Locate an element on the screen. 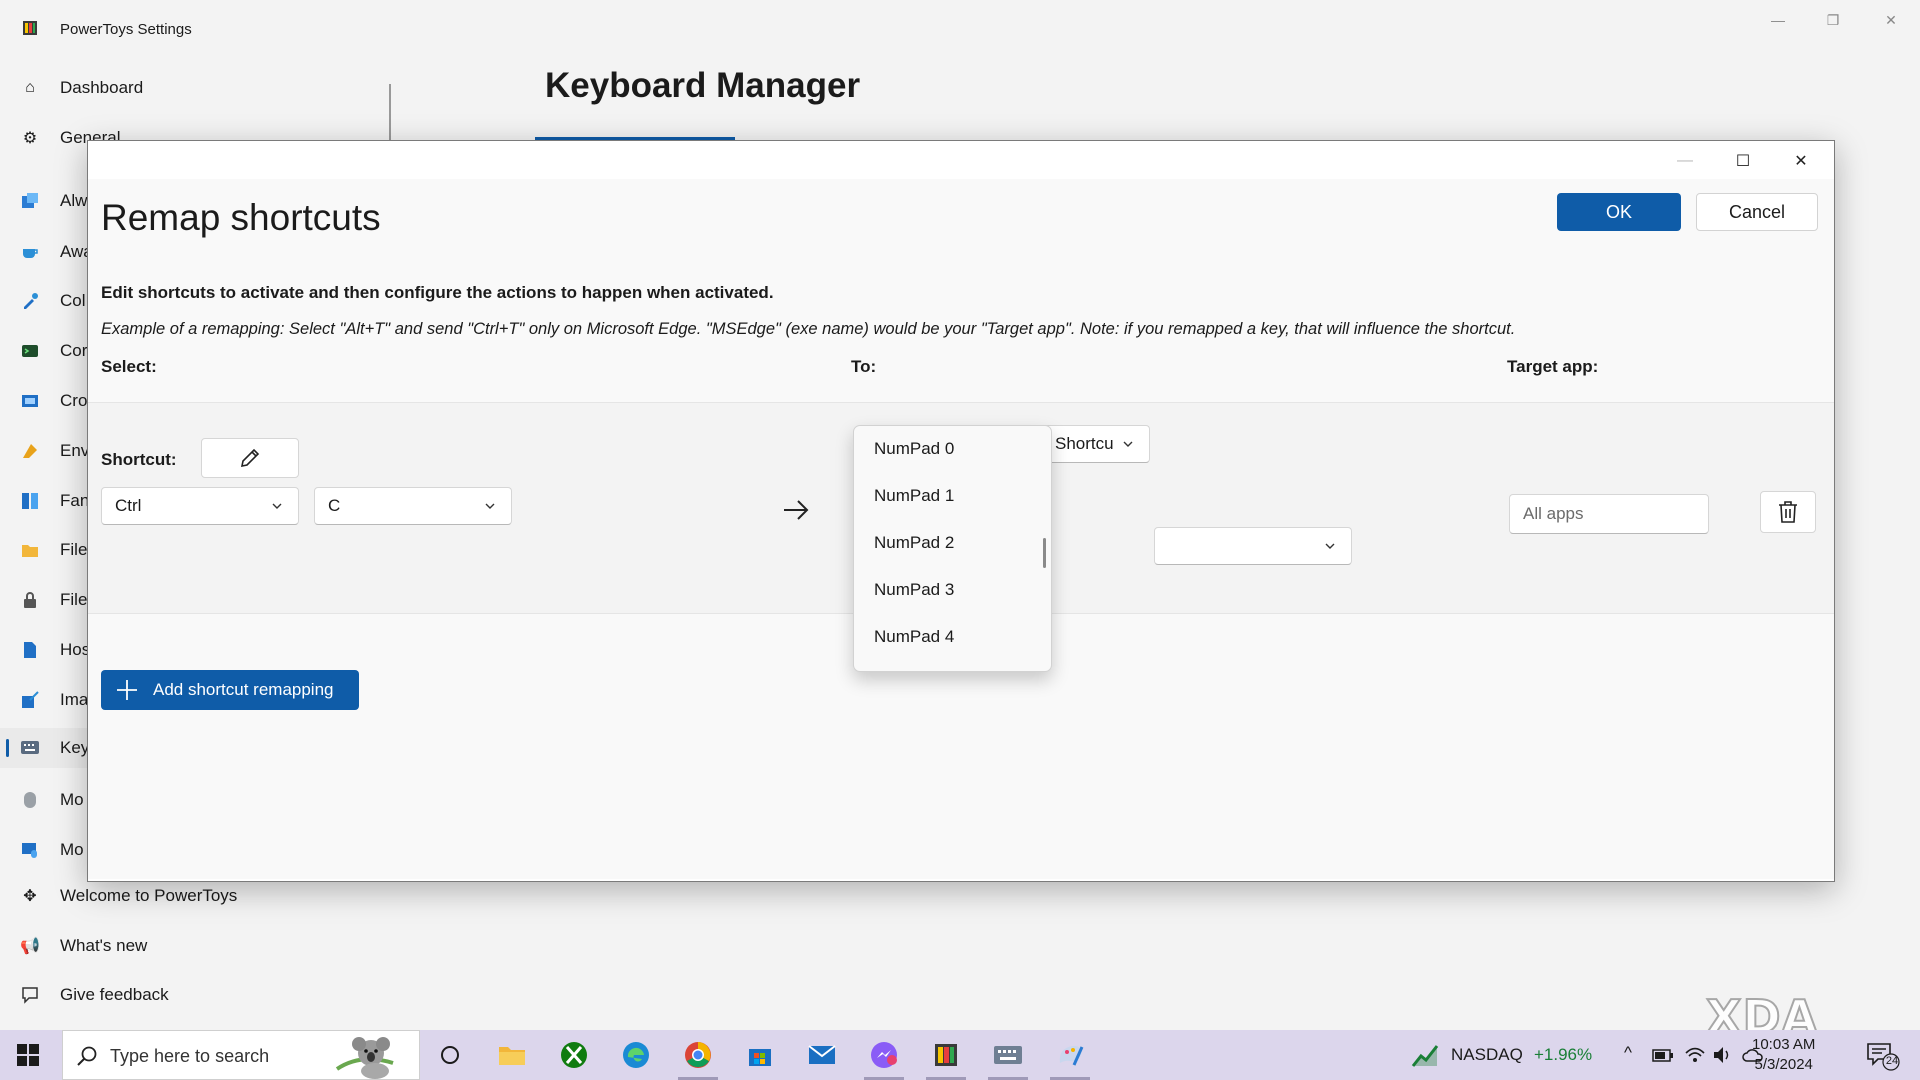  dropdown-option: NumPad 1 is located at coordinates (914, 496).